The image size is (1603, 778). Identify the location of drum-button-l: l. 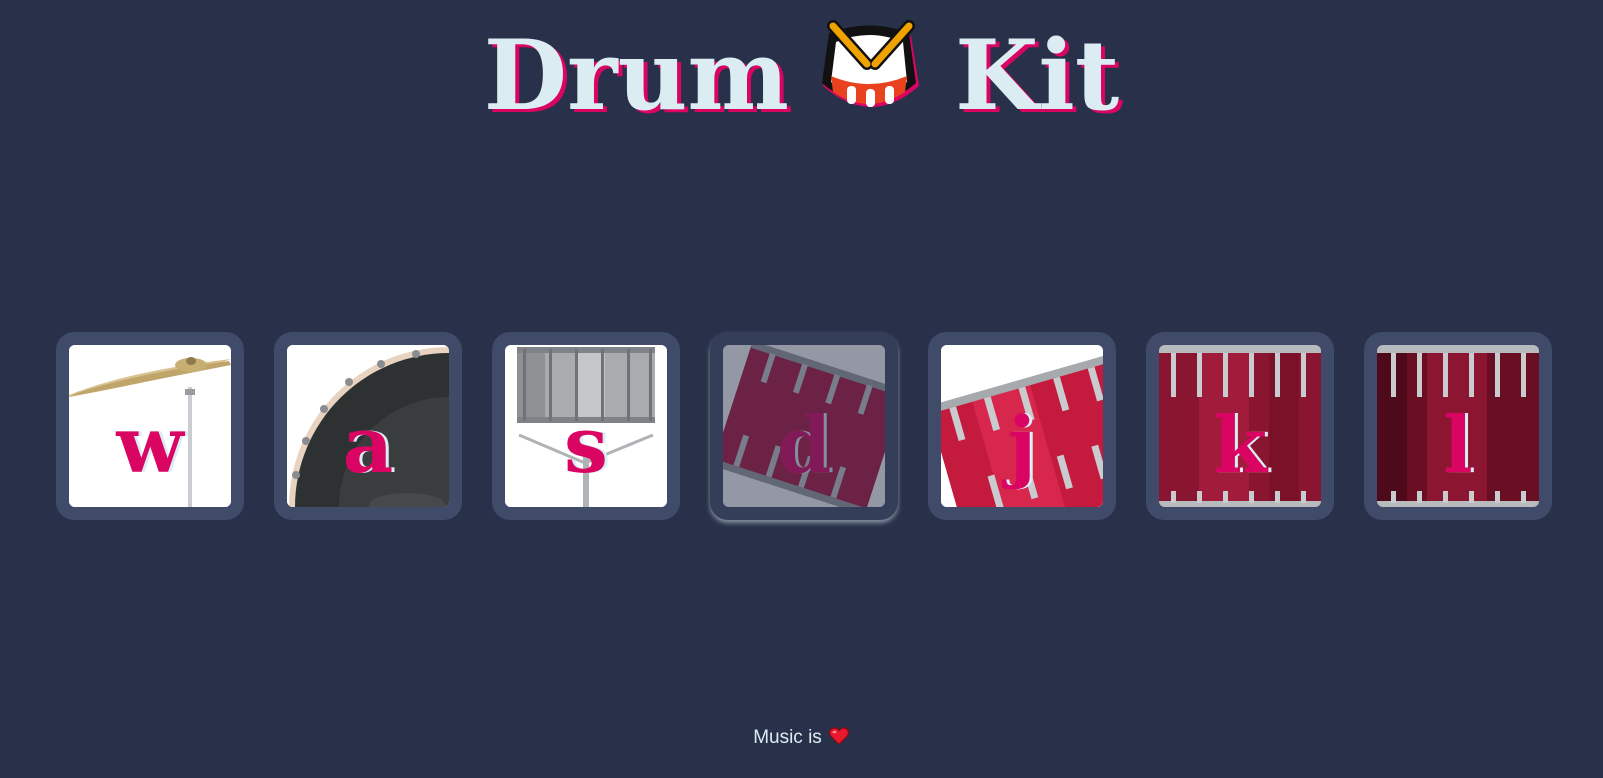
(1458, 426).